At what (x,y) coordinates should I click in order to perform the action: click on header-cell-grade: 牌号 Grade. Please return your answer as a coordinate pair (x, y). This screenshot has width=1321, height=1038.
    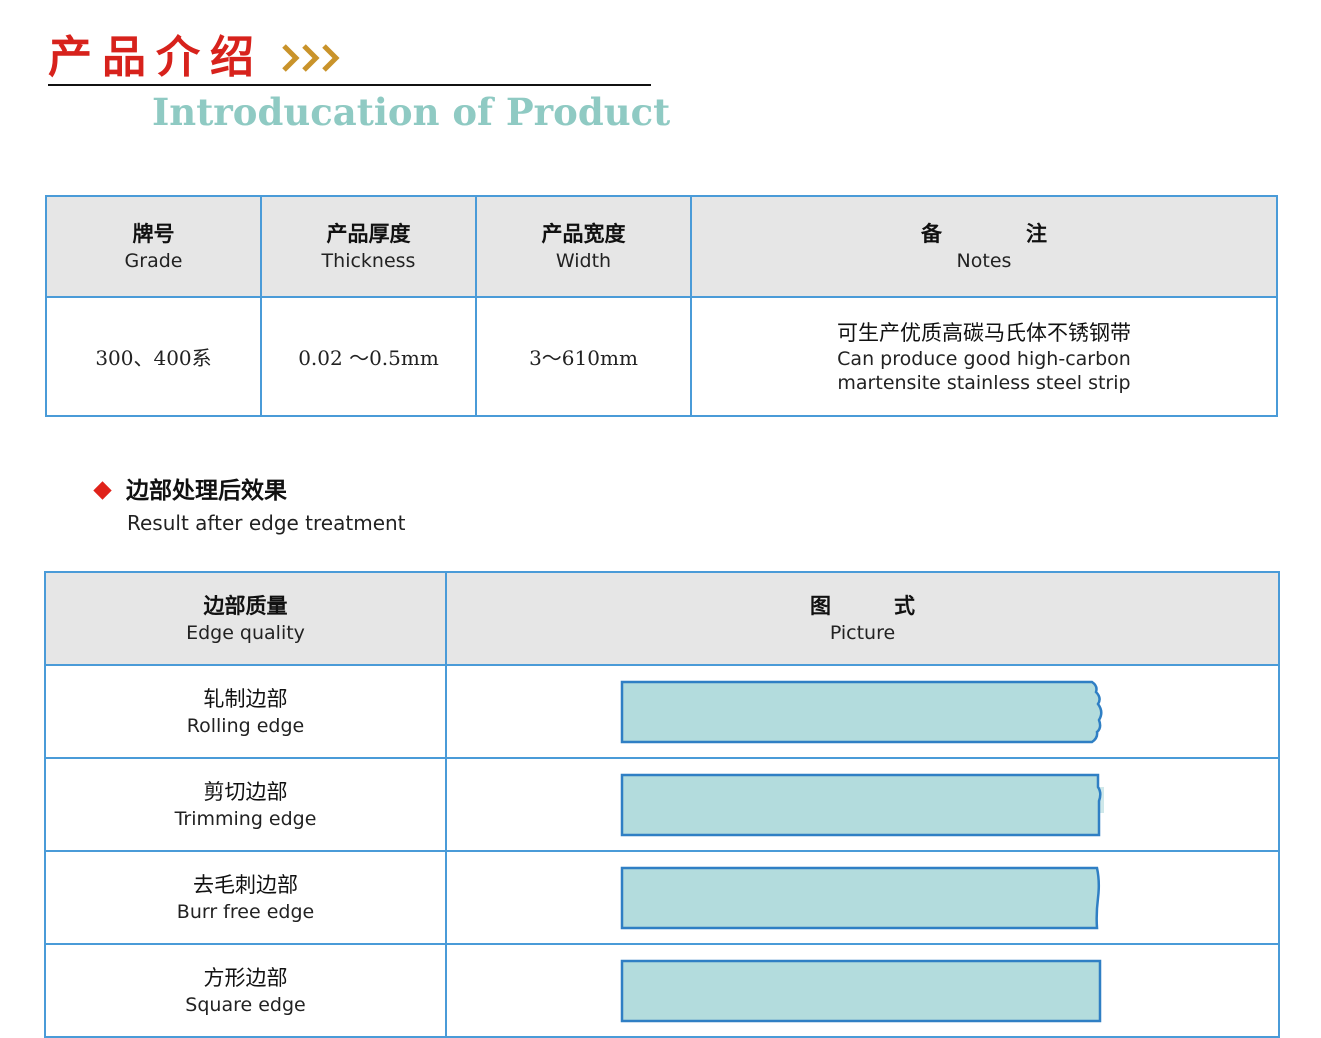
    Looking at the image, I should click on (153, 246).